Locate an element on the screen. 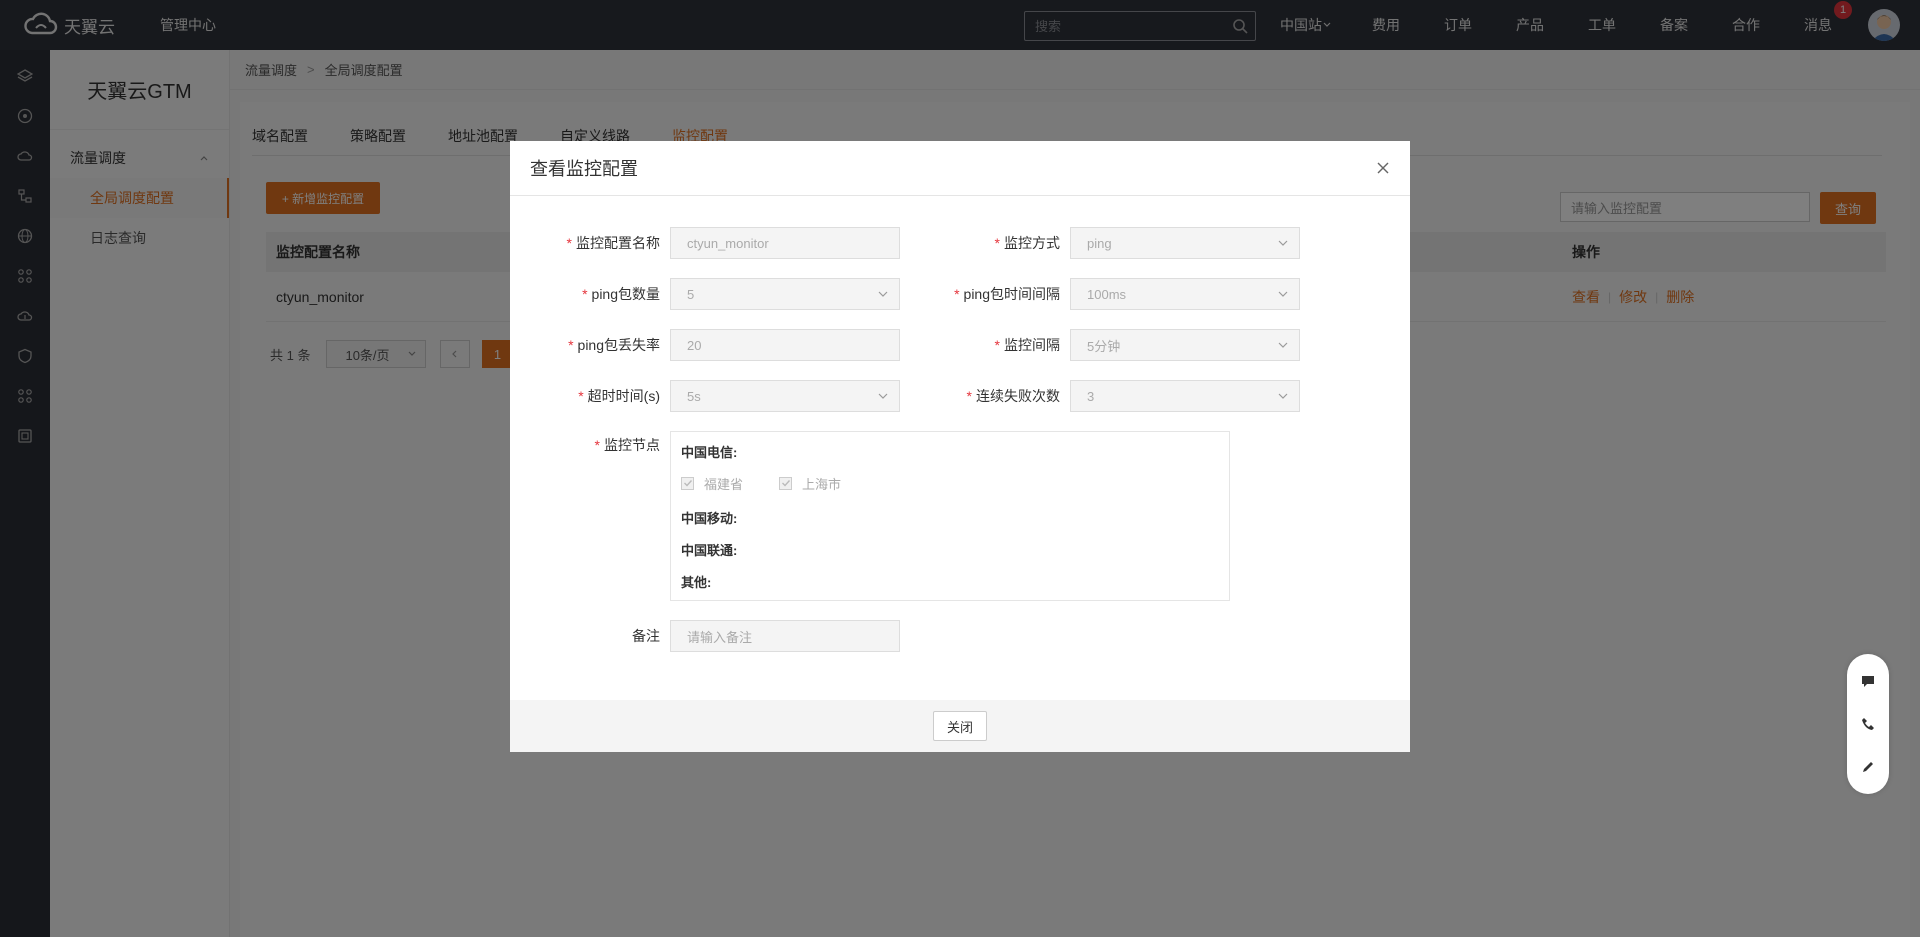 The image size is (1920, 937). count-select: 5 is located at coordinates (785, 294).